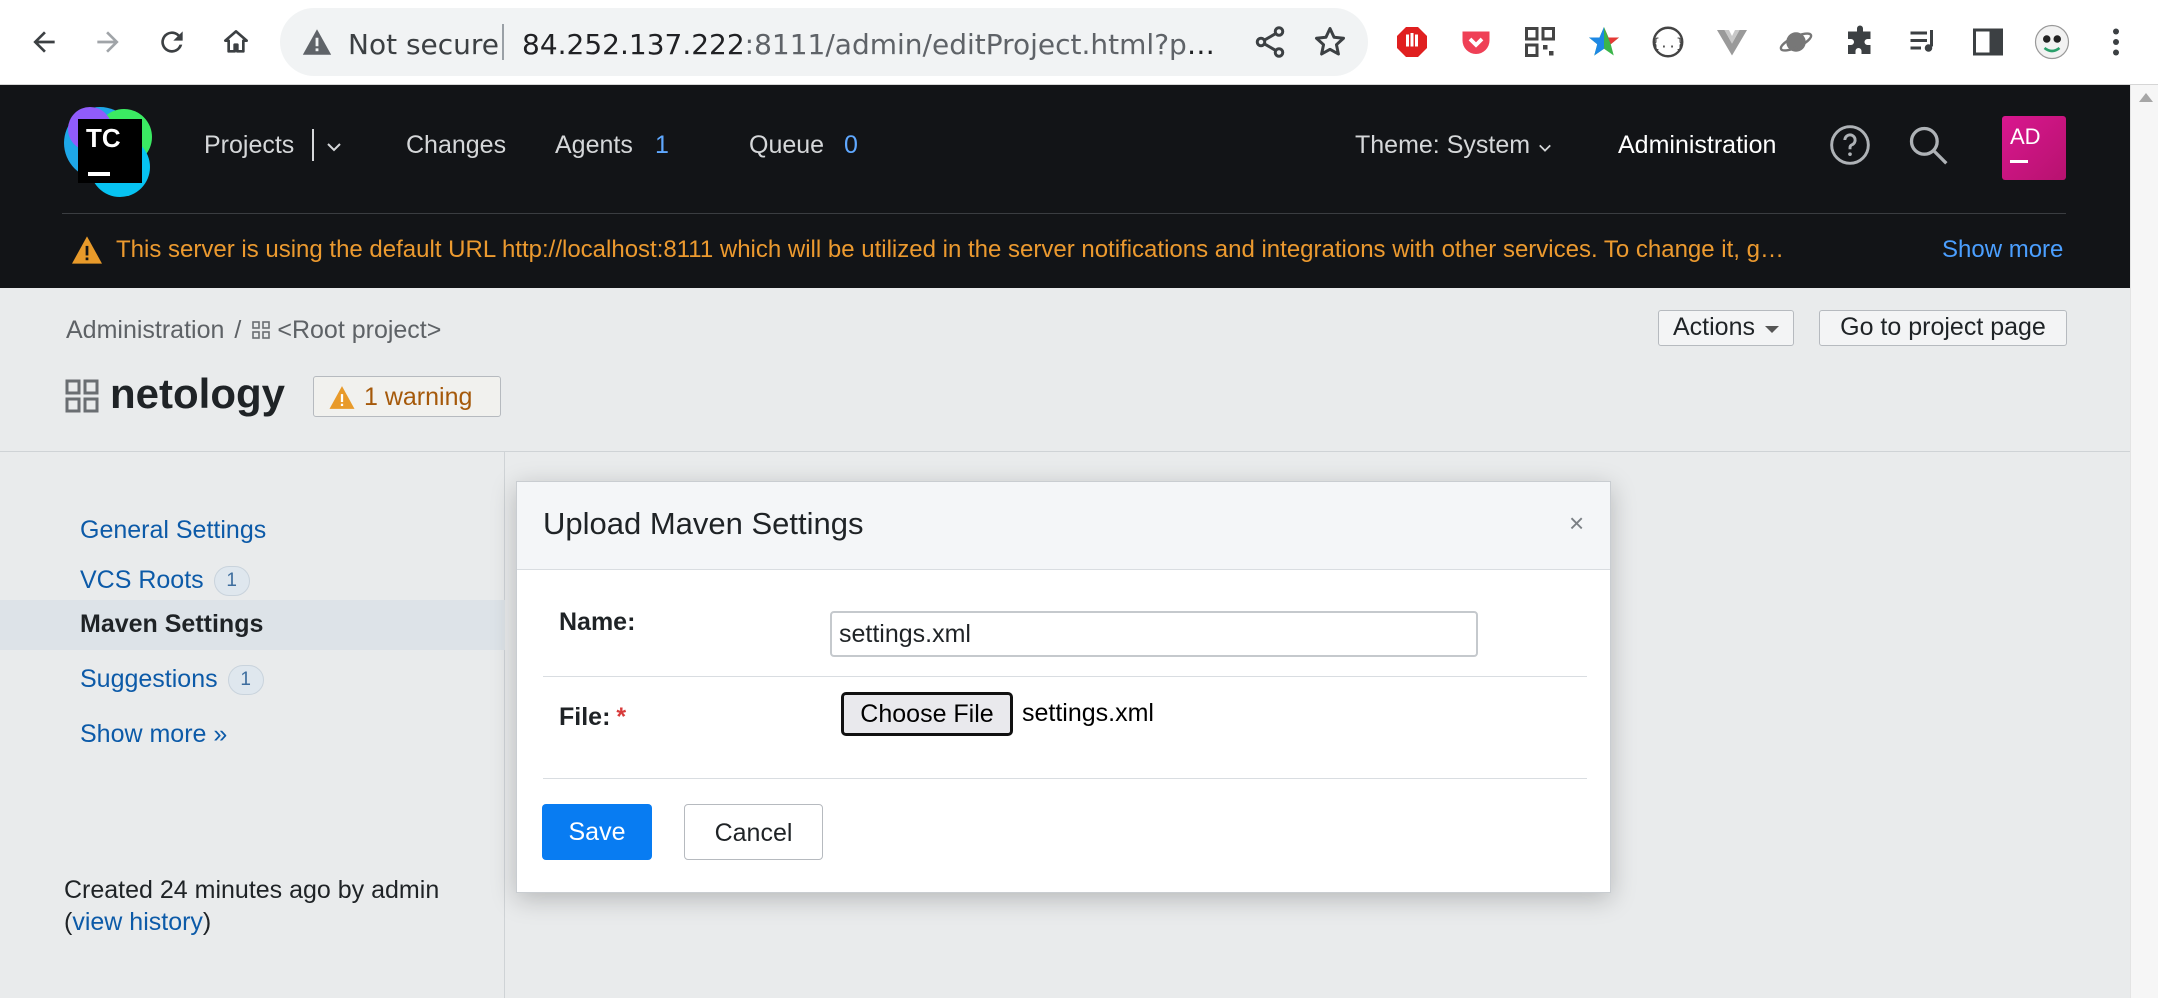 Image resolution: width=2158 pixels, height=998 pixels. I want to click on header-divider, so click(1064, 213).